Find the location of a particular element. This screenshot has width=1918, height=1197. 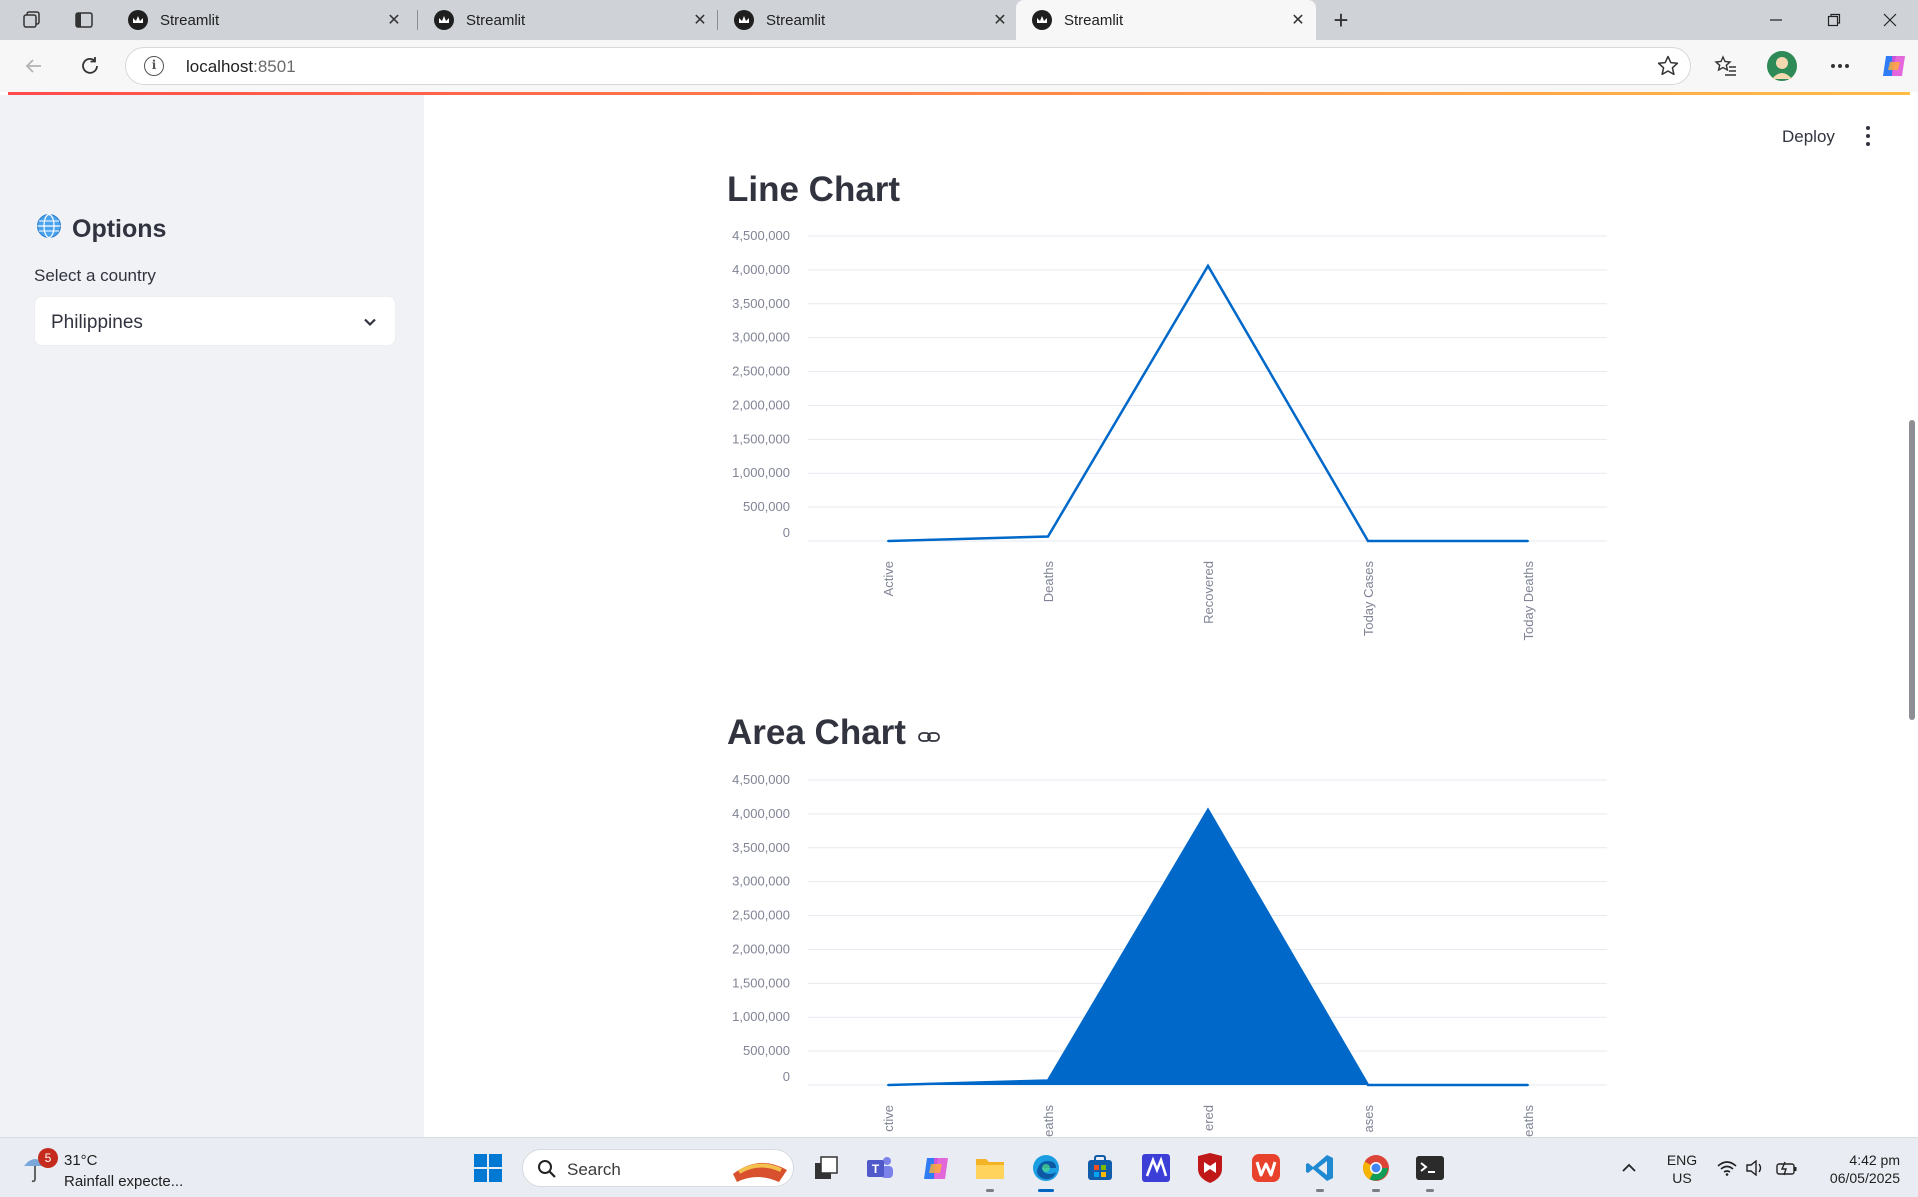

x-tick-label: Deaths is located at coordinates (1048, 582).